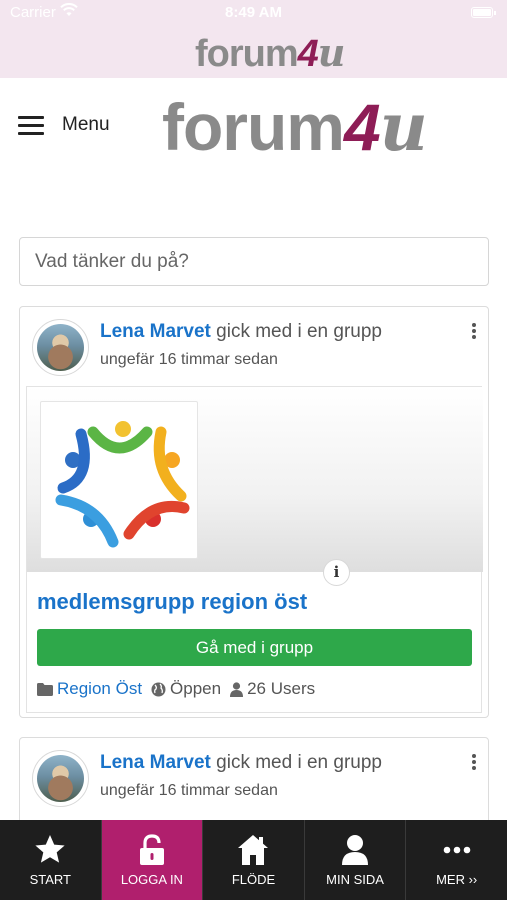 This screenshot has height=900, width=507. What do you see at coordinates (152, 850) in the screenshot?
I see `lock-icon` at bounding box center [152, 850].